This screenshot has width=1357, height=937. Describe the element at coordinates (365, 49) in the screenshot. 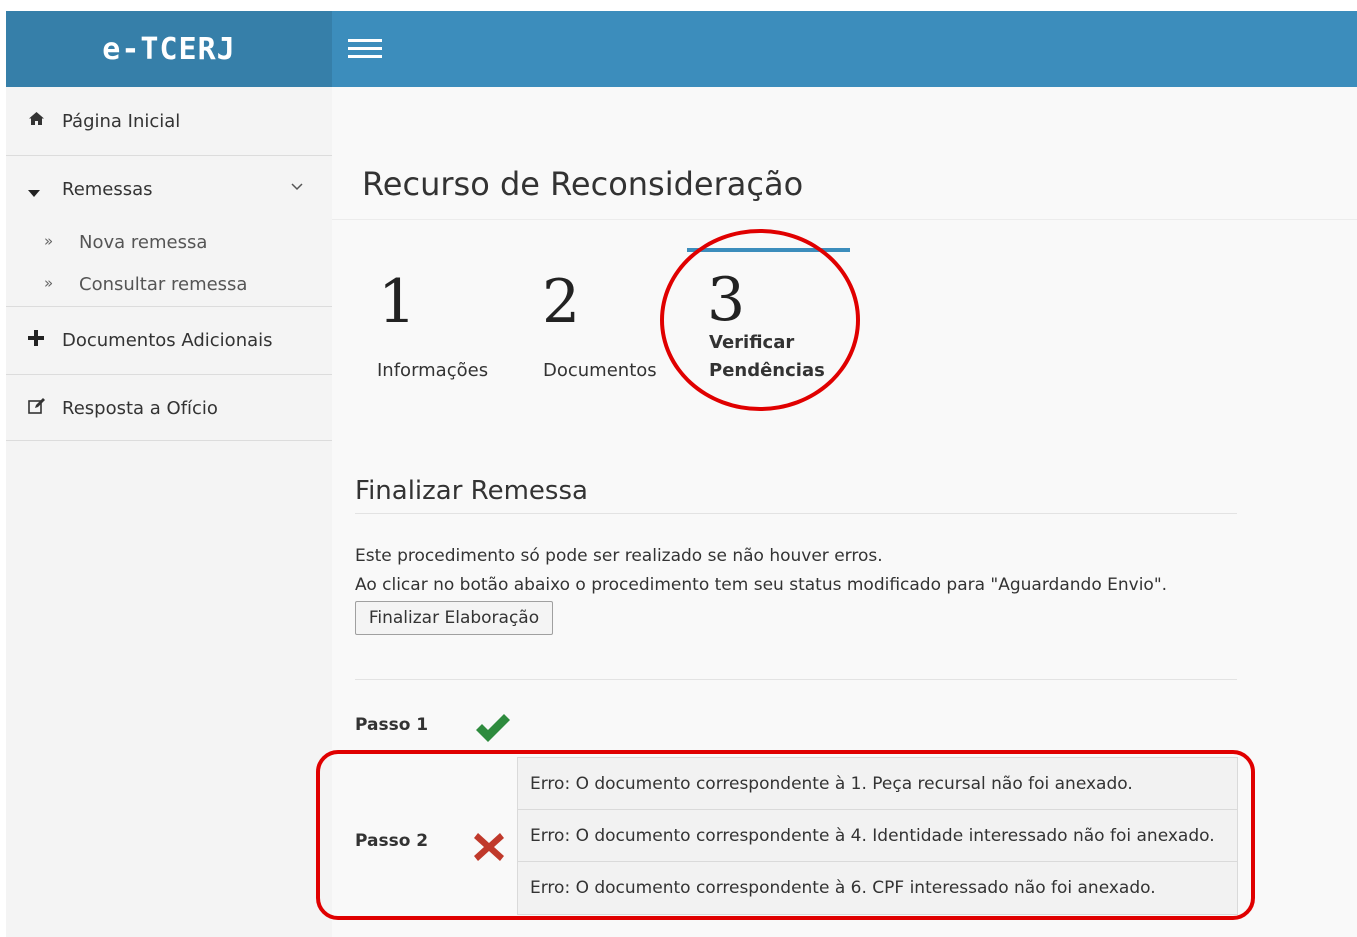

I see `menu-toggle-icon` at that location.